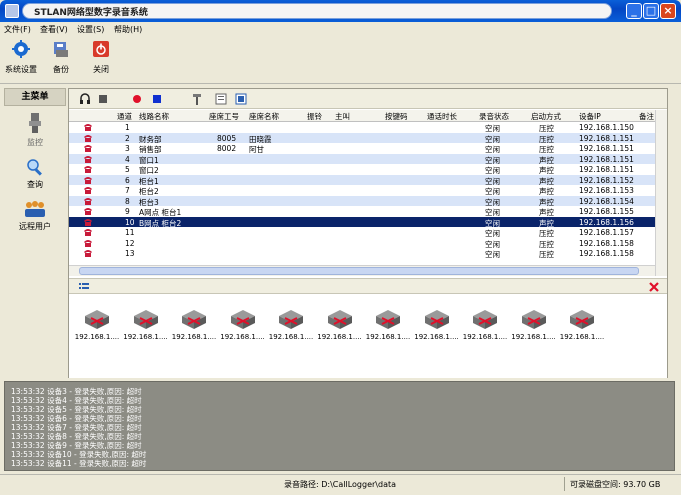 Image resolution: width=681 pixels, height=495 pixels. What do you see at coordinates (340, 29) in the screenshot?
I see `menu-bar: 文件(F) 查看(V) 设置(S) 帮助(H)` at bounding box center [340, 29].